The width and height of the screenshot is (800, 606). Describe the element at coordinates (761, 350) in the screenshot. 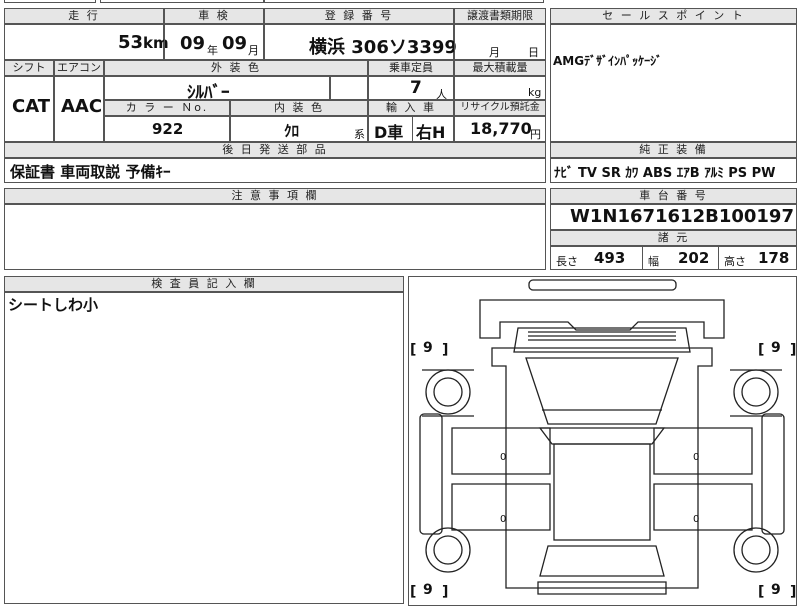

I see `tire-bracket-fr: [` at that location.